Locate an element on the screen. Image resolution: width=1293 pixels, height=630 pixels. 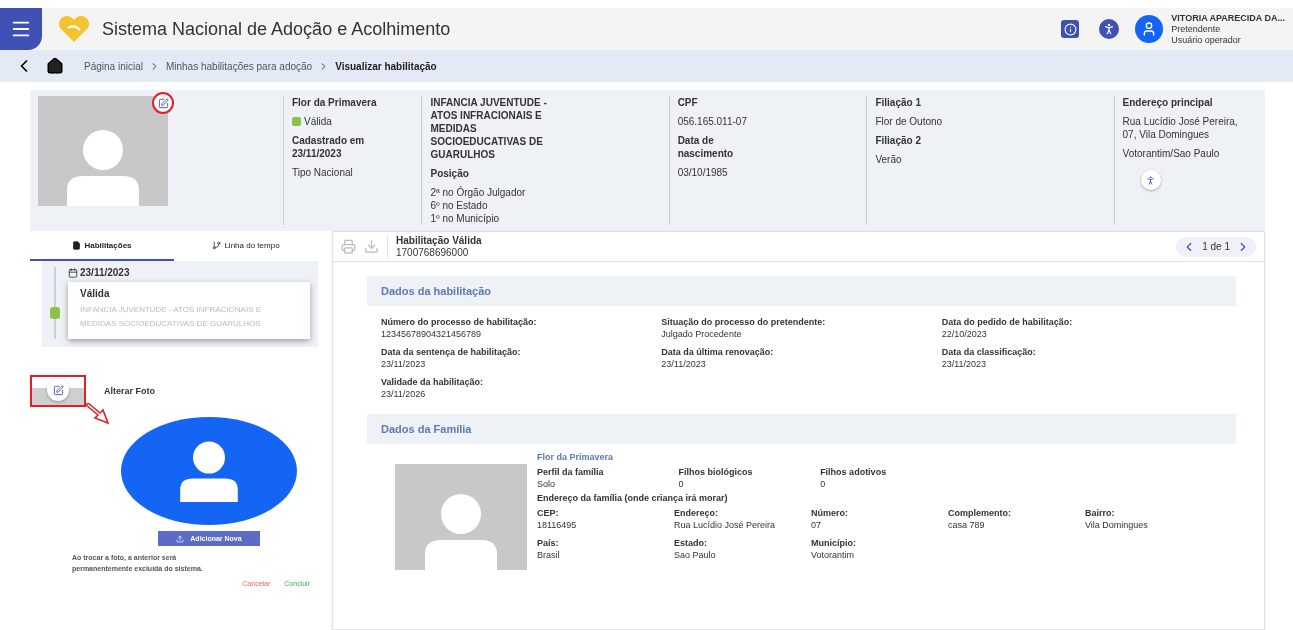
download-icon is located at coordinates (371, 246).